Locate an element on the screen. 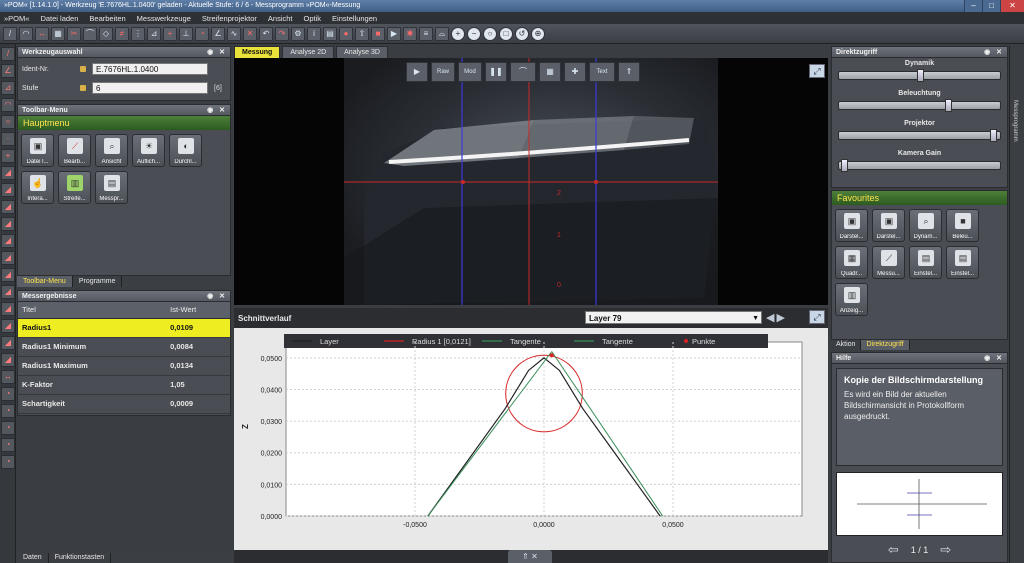 This screenshot has height=563, width=1024. marker-icon: + is located at coordinates (170, 33).